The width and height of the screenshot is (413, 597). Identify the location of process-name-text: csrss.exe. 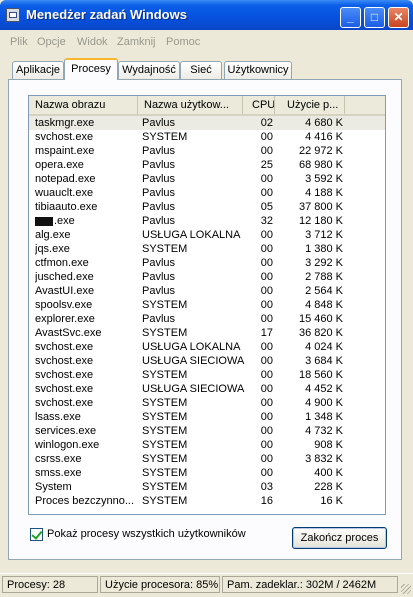
(58, 459).